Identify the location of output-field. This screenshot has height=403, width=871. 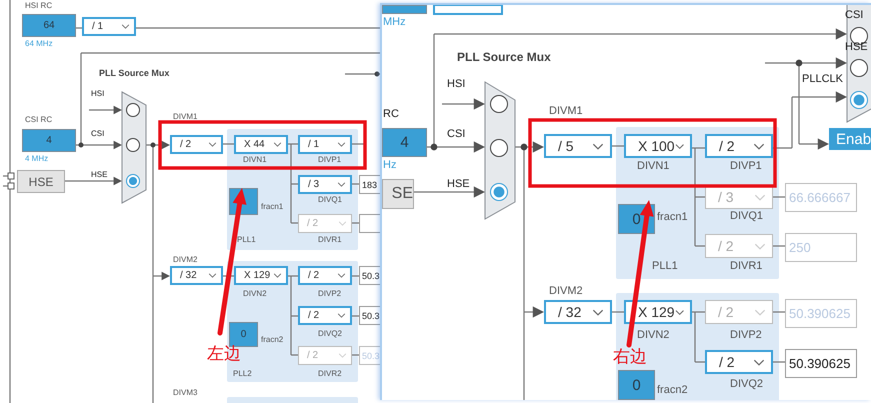
(369, 223).